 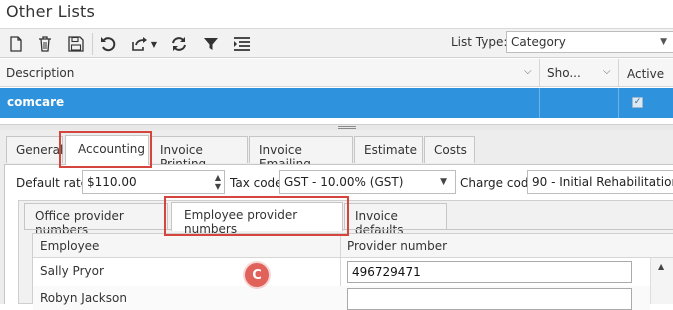 I want to click on active-checkbox: ✓, so click(x=637, y=102).